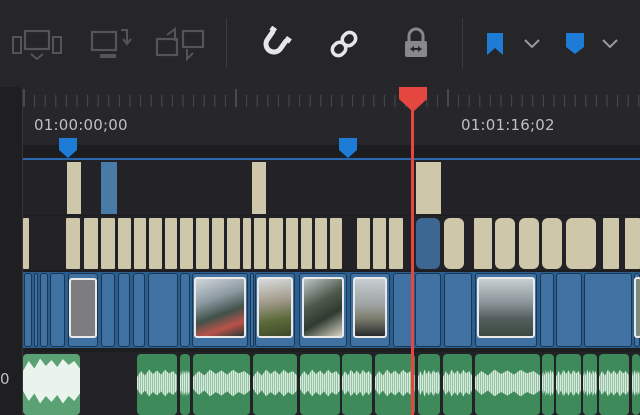 This screenshot has height=415, width=640. I want to click on playhead-line, so click(412, 257).